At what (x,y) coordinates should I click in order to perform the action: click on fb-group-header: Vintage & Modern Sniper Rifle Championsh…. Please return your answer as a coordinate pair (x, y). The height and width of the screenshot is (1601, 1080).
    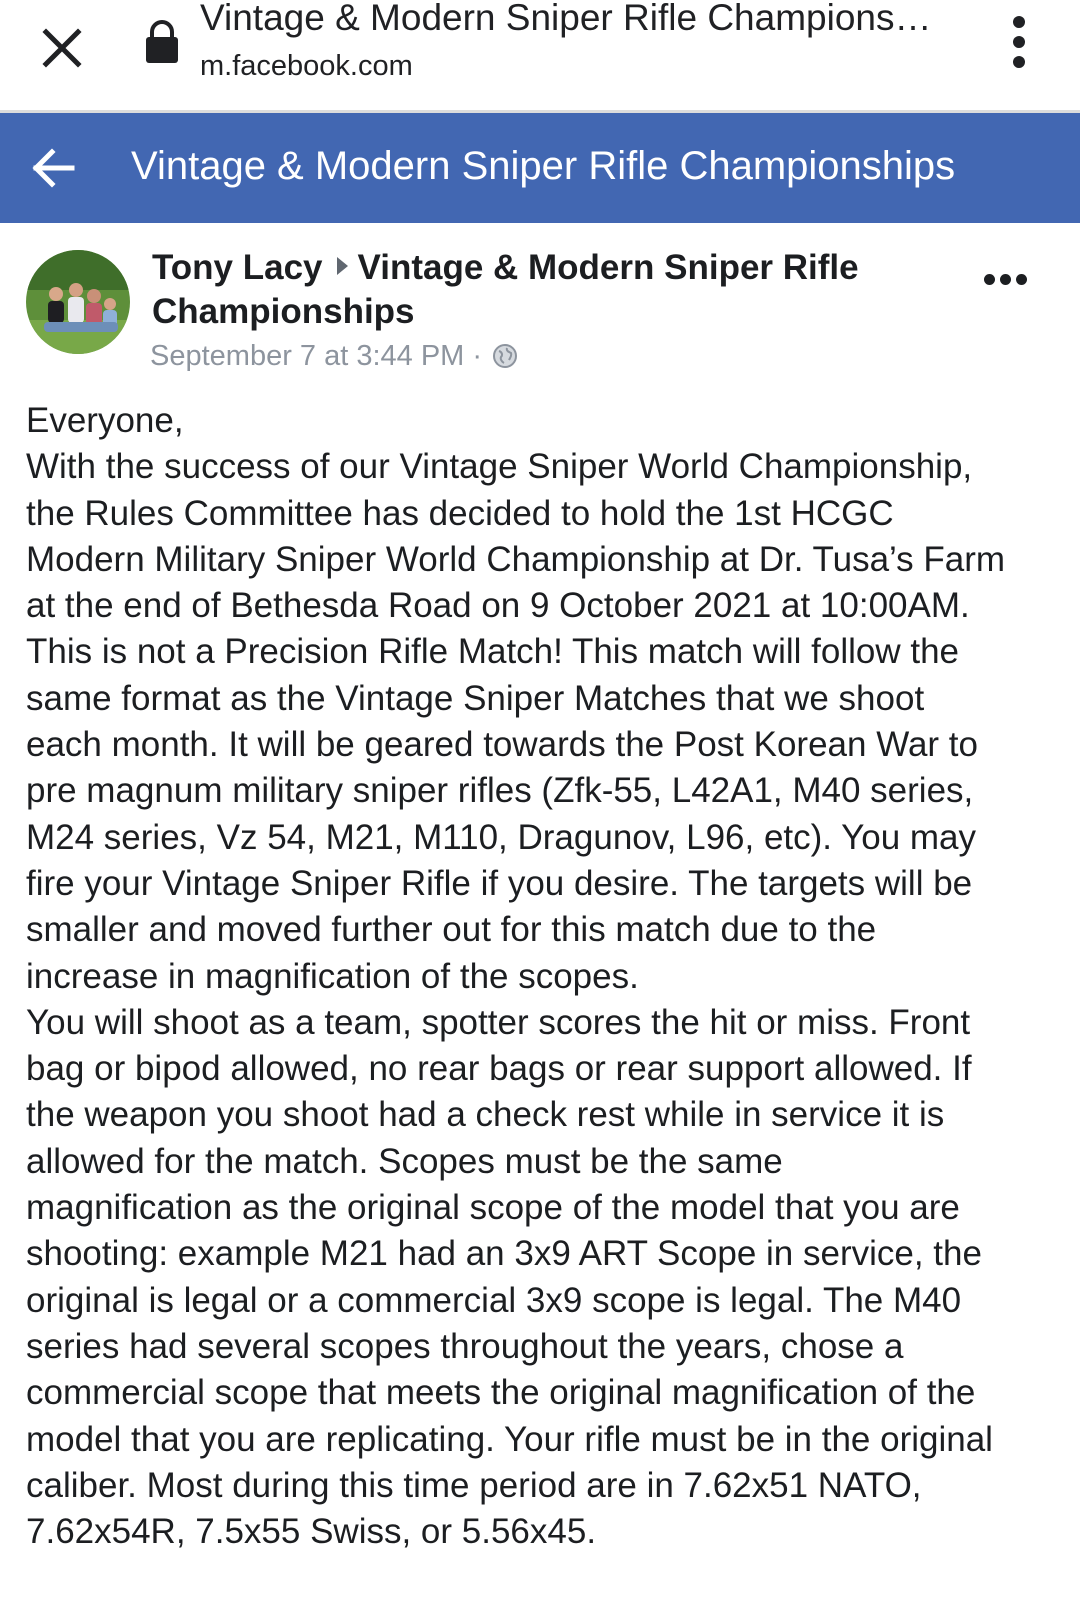
    Looking at the image, I should click on (540, 168).